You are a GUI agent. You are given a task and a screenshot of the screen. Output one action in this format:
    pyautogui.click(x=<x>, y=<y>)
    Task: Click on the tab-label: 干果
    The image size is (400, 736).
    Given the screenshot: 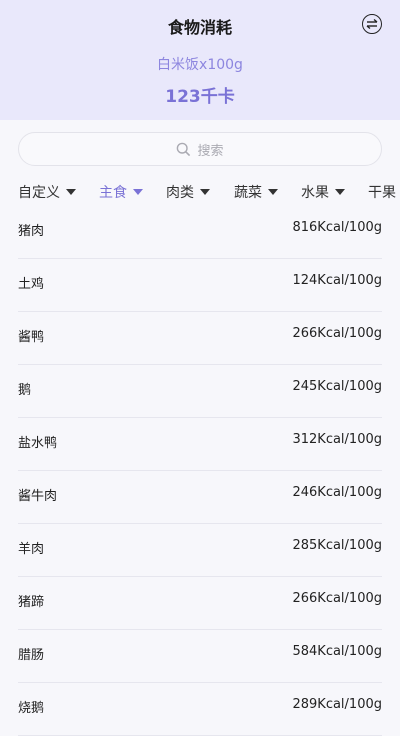 What is the action you would take?
    pyautogui.click(x=382, y=193)
    